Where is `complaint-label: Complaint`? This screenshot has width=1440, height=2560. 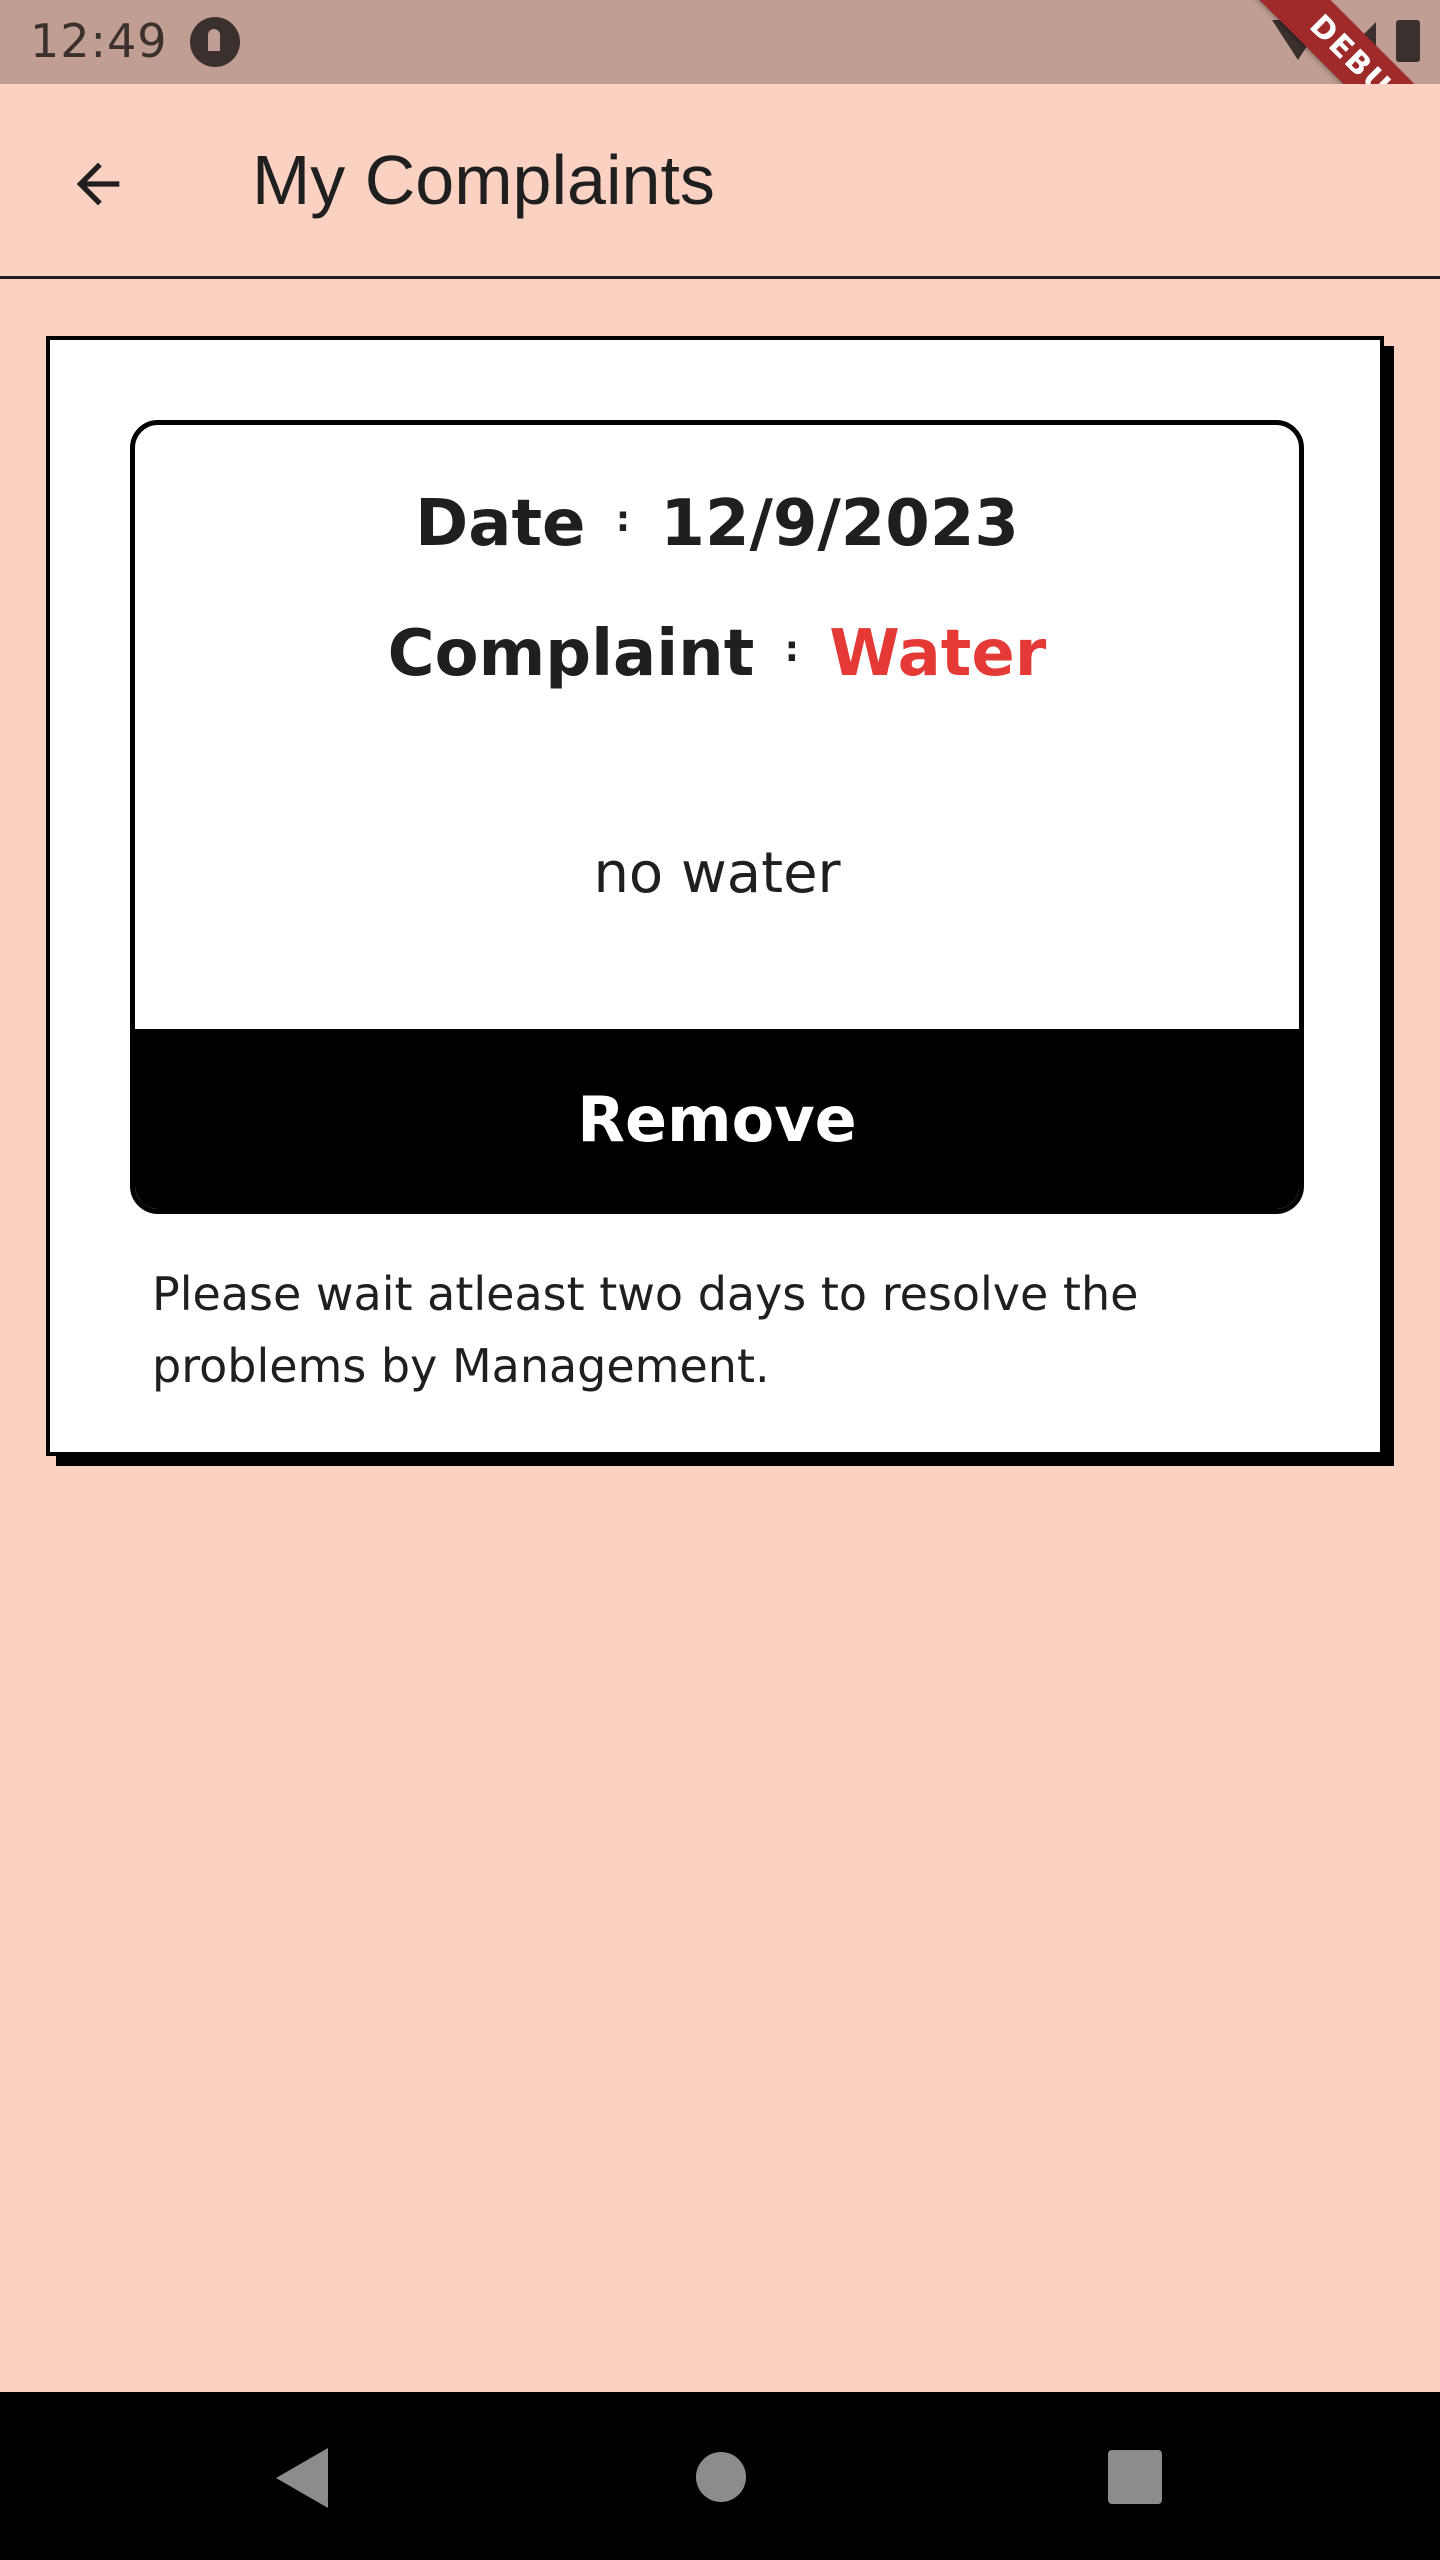
complaint-label: Complaint is located at coordinates (571, 654).